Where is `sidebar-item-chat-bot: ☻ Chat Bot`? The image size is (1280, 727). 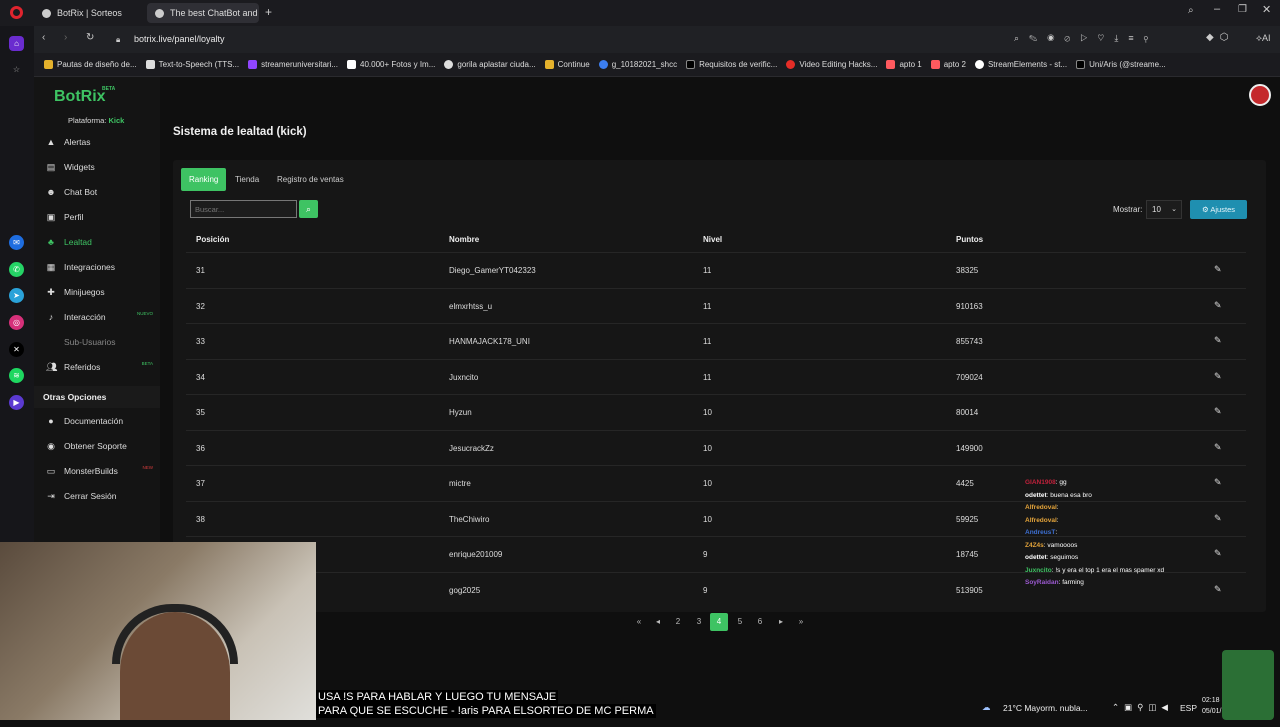
sidebar-item-chat-bot: ☻ Chat Bot is located at coordinates (97, 192).